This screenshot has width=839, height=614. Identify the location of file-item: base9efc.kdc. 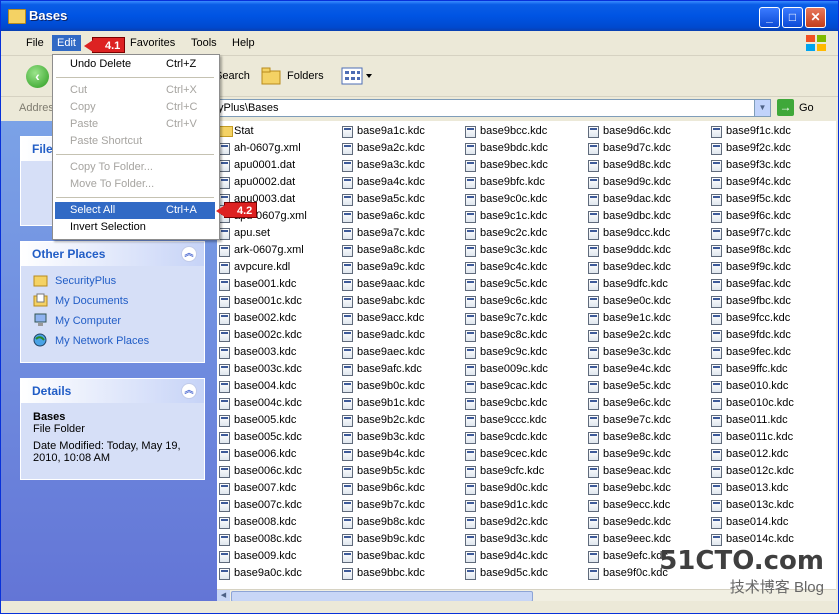
(627, 556).